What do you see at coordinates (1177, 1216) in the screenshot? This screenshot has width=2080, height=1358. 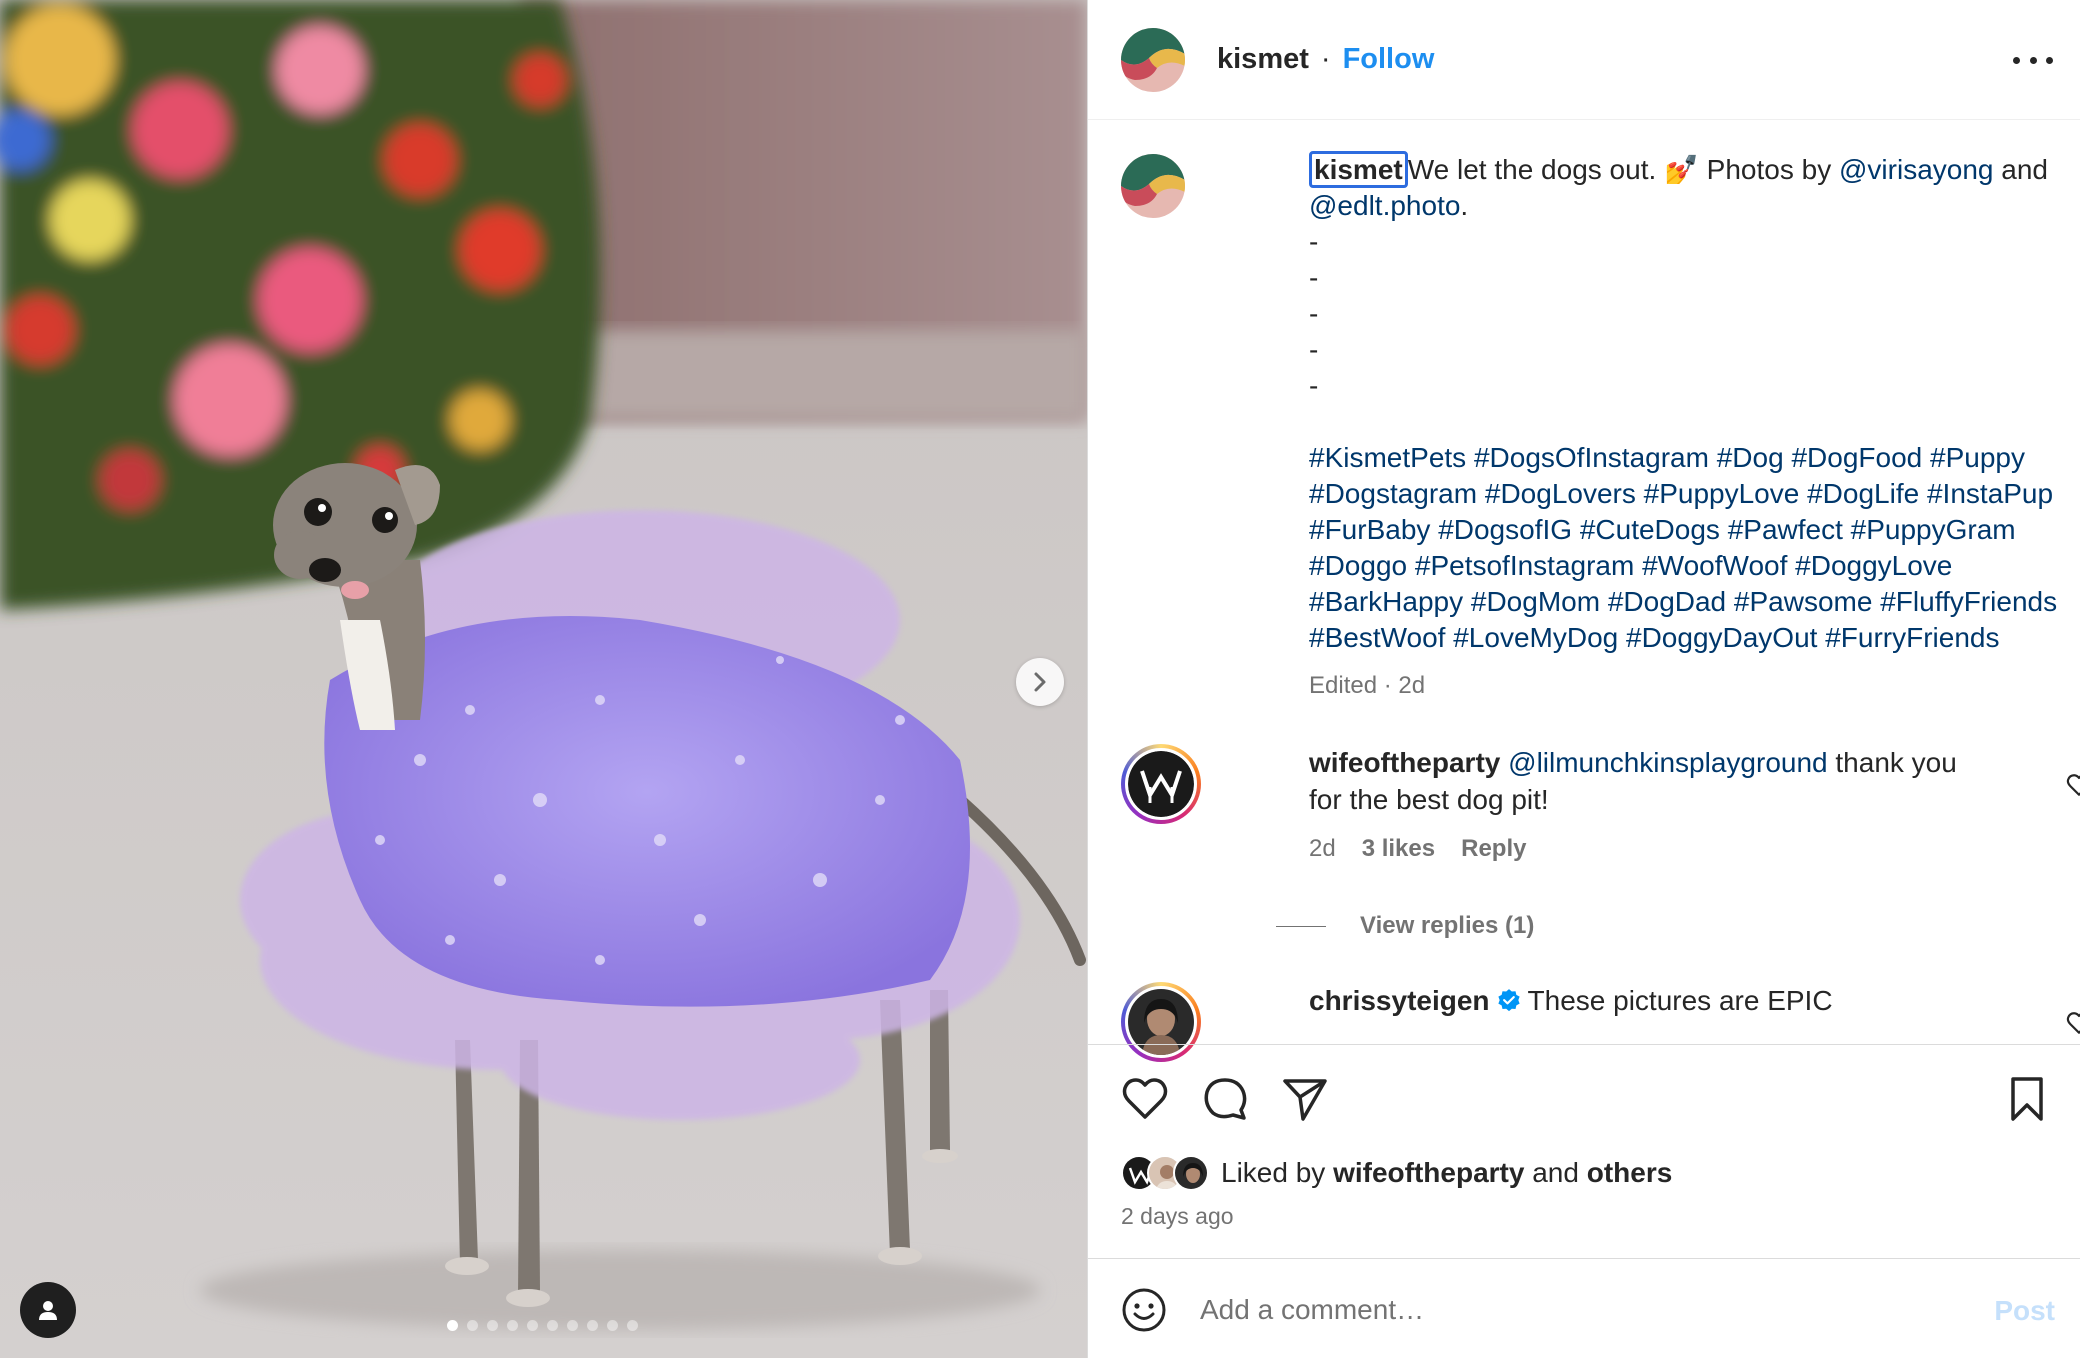 I see `post-date: 2 days ago` at bounding box center [1177, 1216].